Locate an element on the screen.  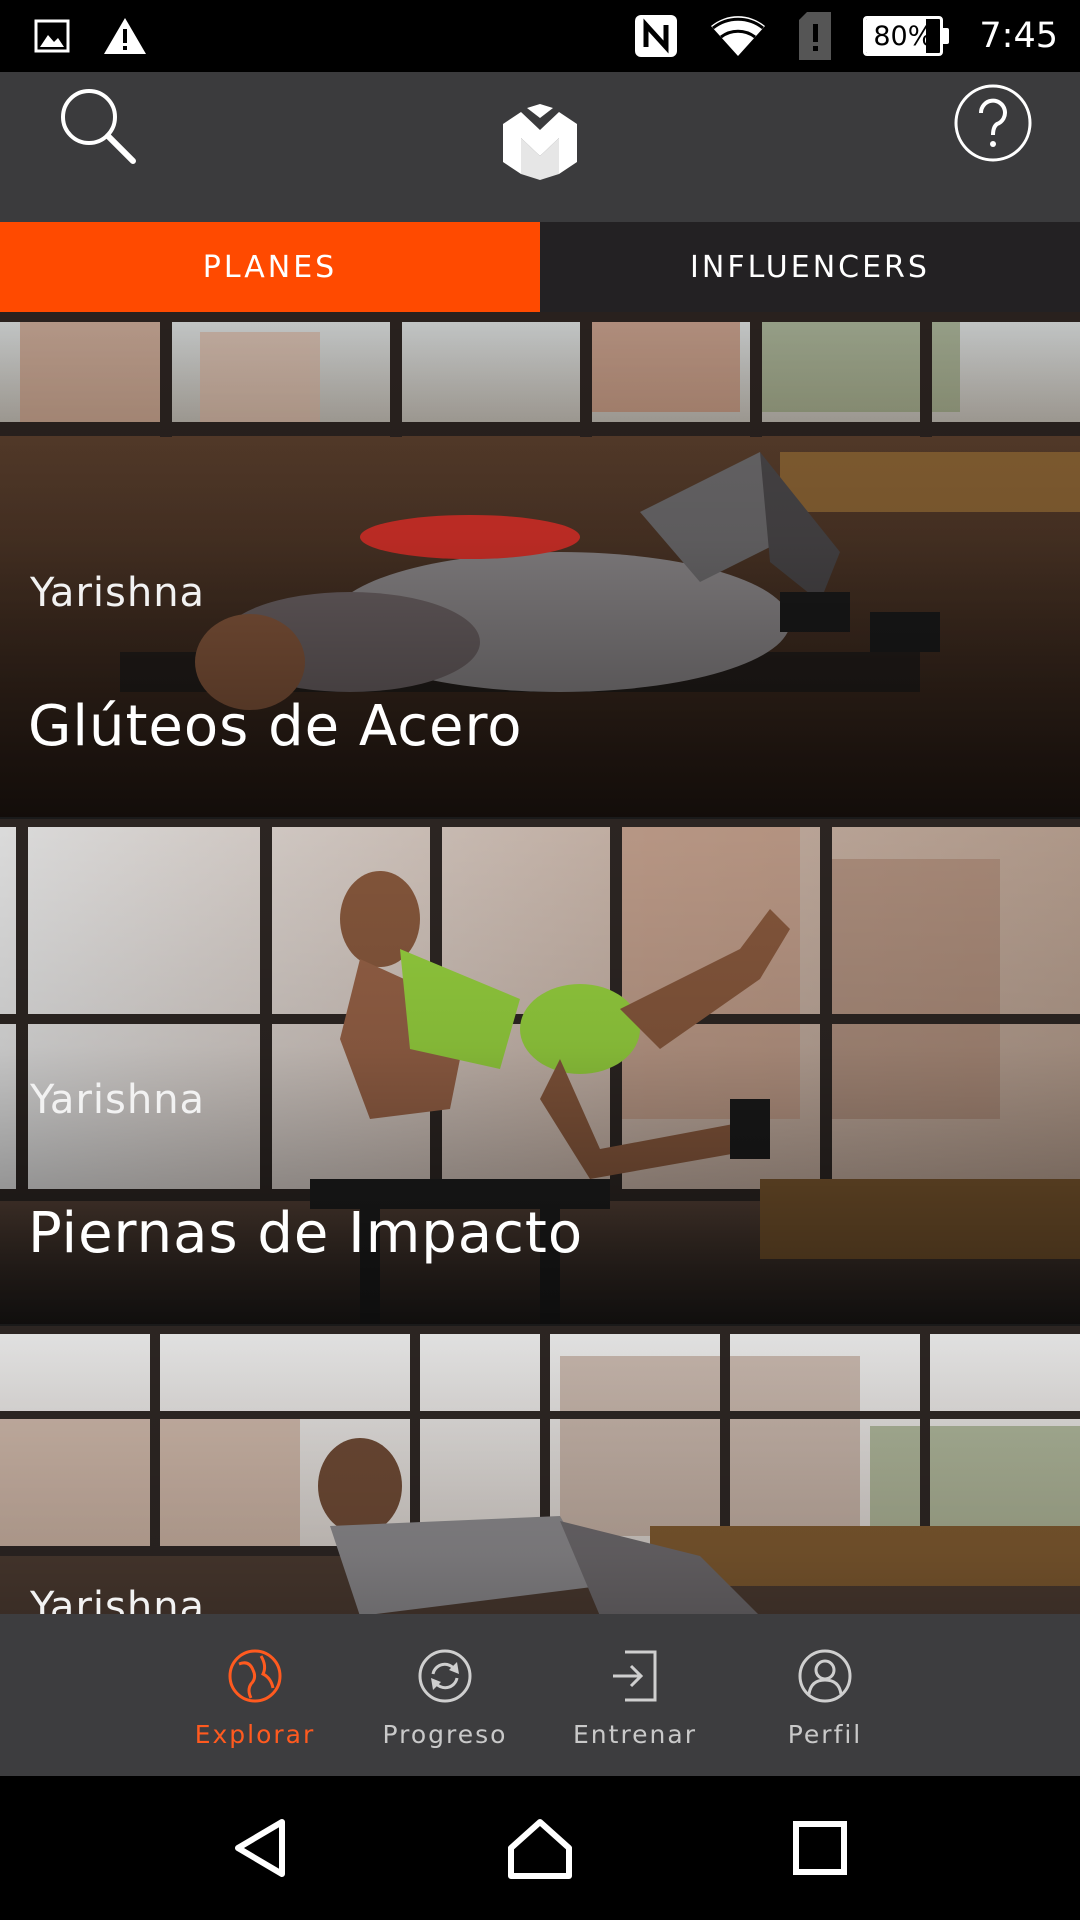
battery-icon: 80% is located at coordinates (906, 36).